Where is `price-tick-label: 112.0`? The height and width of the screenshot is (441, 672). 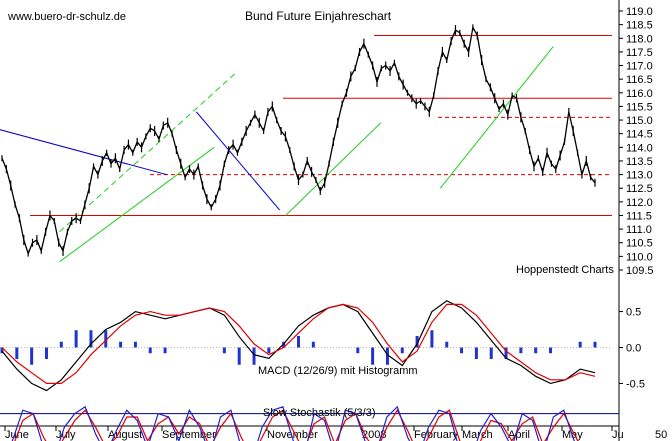
price-tick-label: 112.0 is located at coordinates (639, 203).